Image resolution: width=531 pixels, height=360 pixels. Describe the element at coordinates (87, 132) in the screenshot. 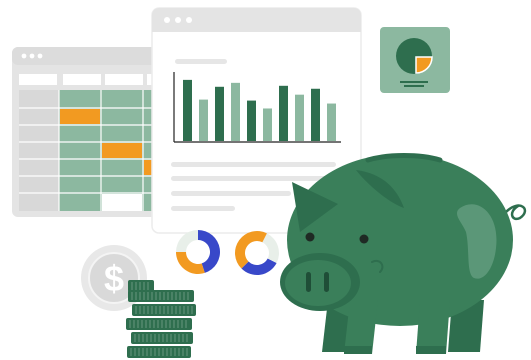

I see `spreadsheet-window` at that location.